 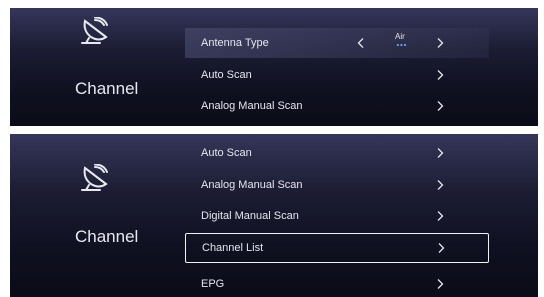 I want to click on menu-item-label: Antenna Type, so click(x=235, y=43).